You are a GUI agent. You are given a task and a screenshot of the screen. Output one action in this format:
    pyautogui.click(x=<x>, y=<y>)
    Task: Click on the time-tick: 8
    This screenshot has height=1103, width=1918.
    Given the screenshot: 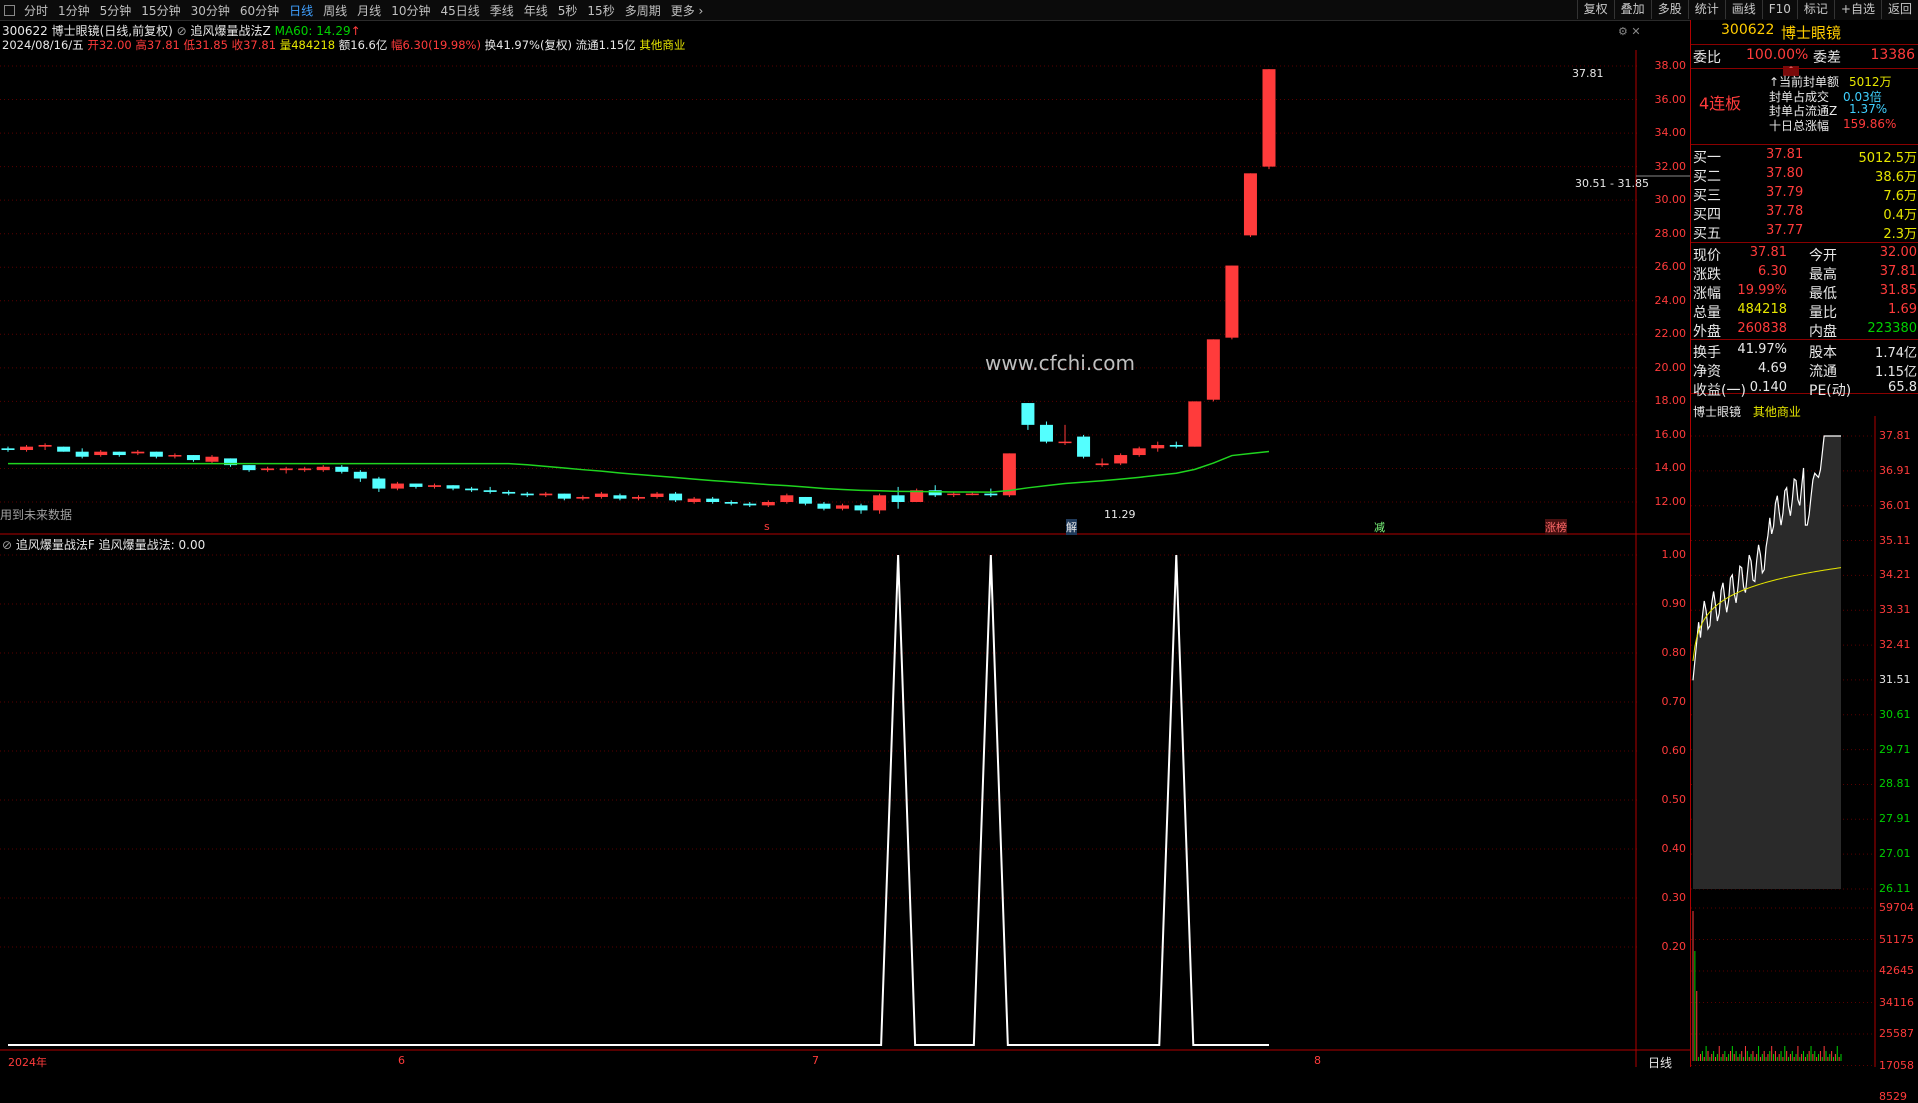 What is the action you would take?
    pyautogui.click(x=1317, y=1060)
    